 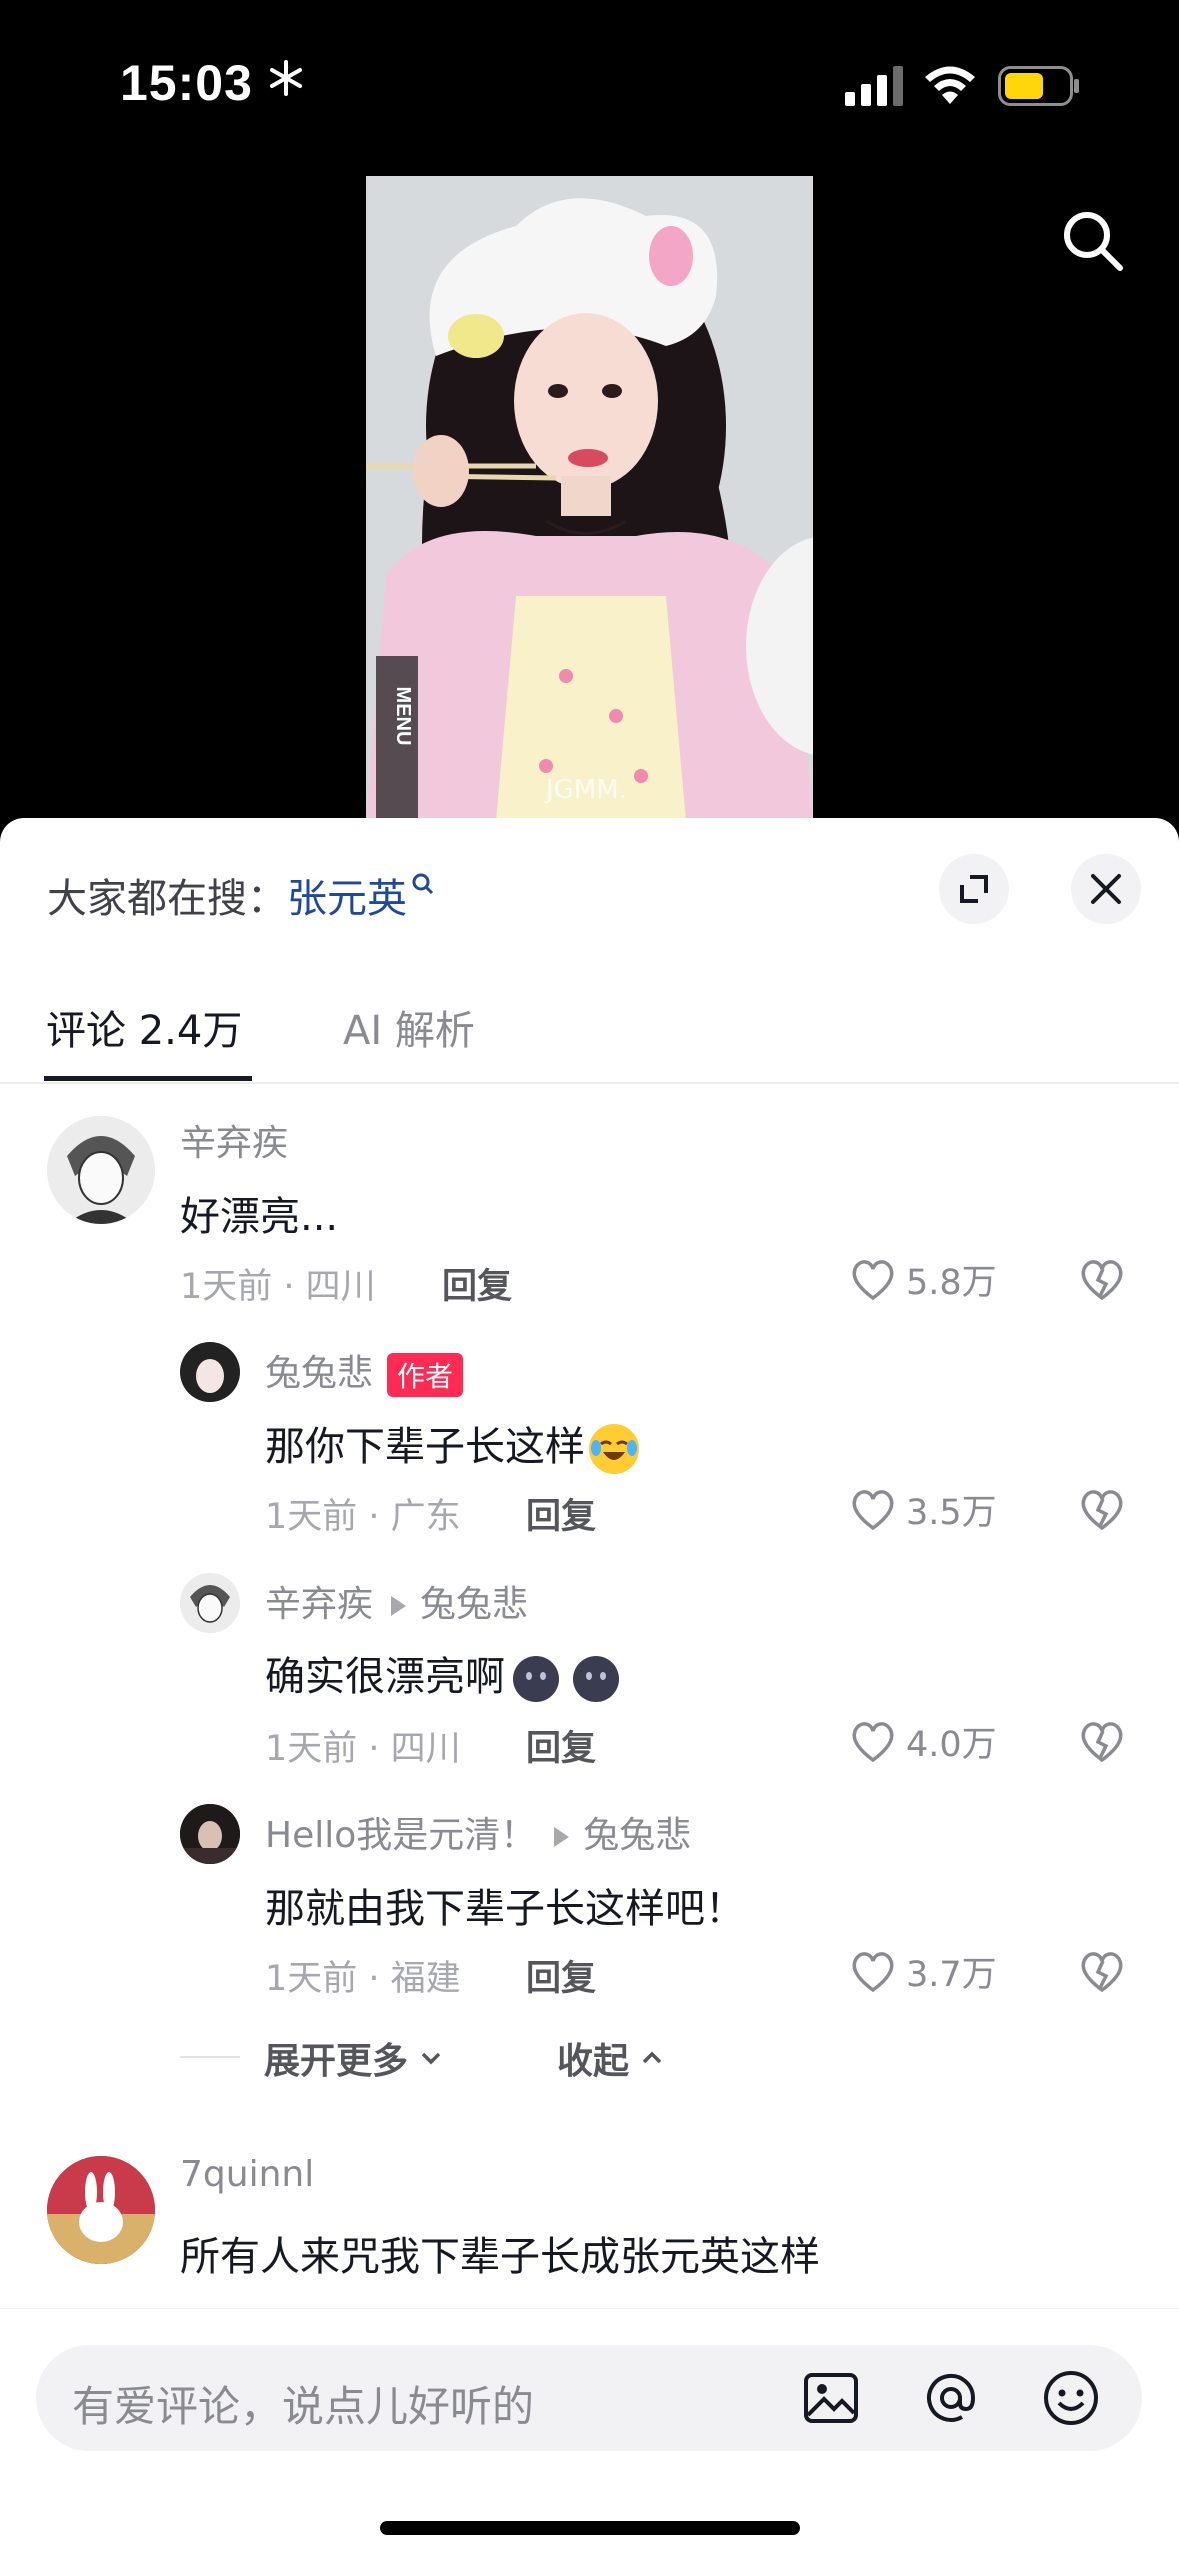 What do you see at coordinates (589, 2398) in the screenshot?
I see `comment-input: 有爱评论，说点儿好听的` at bounding box center [589, 2398].